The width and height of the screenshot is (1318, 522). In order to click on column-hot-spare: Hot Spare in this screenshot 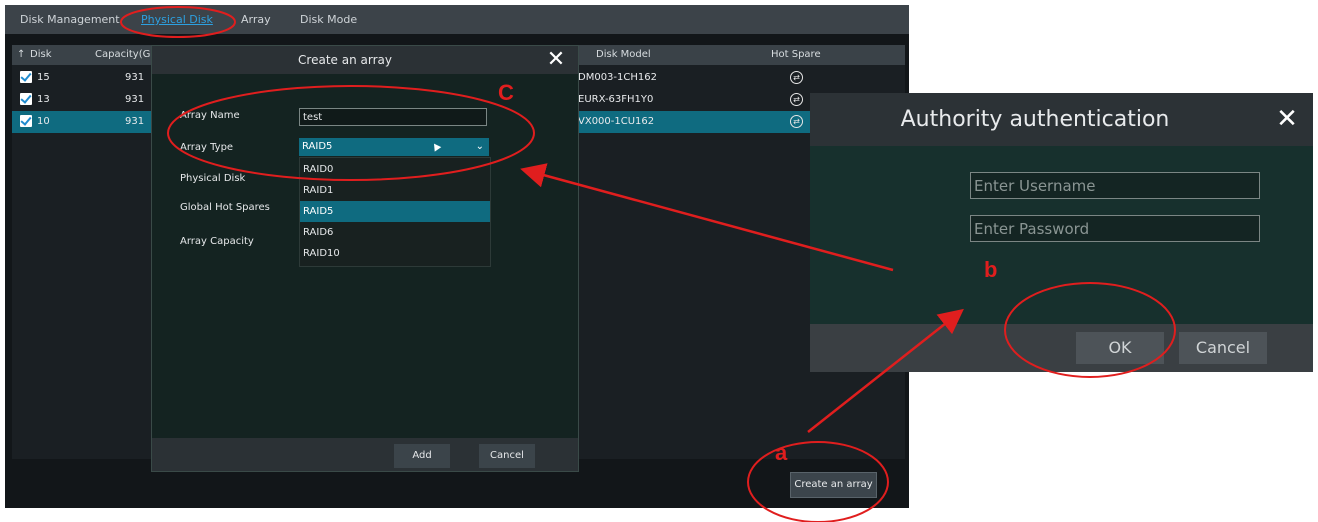, I will do `click(796, 55)`.